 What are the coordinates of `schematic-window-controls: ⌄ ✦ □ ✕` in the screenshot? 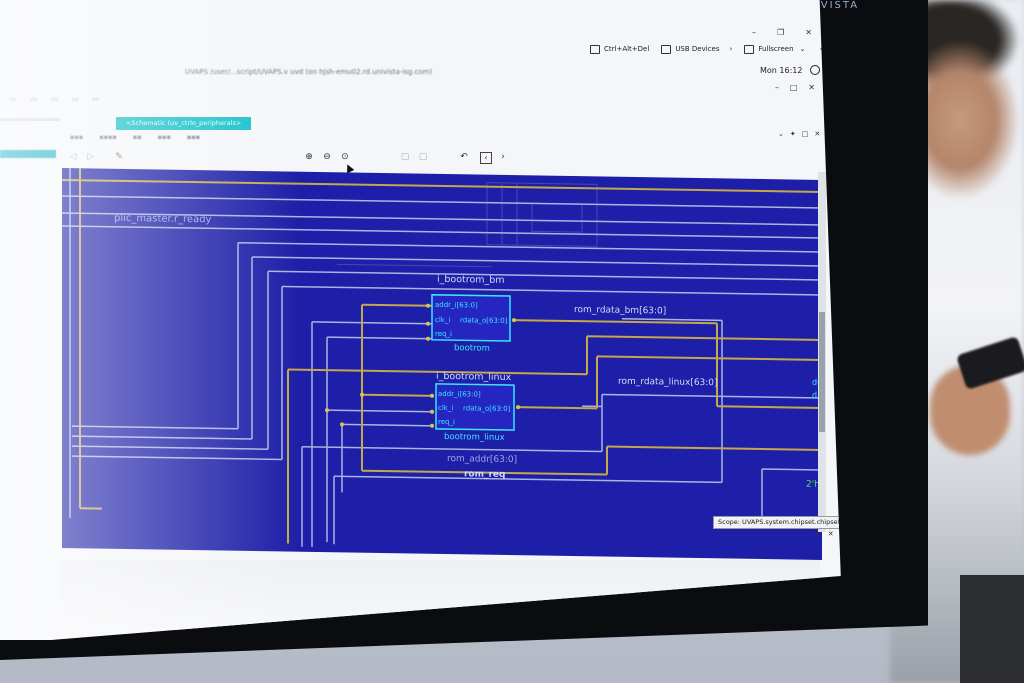 It's located at (799, 134).